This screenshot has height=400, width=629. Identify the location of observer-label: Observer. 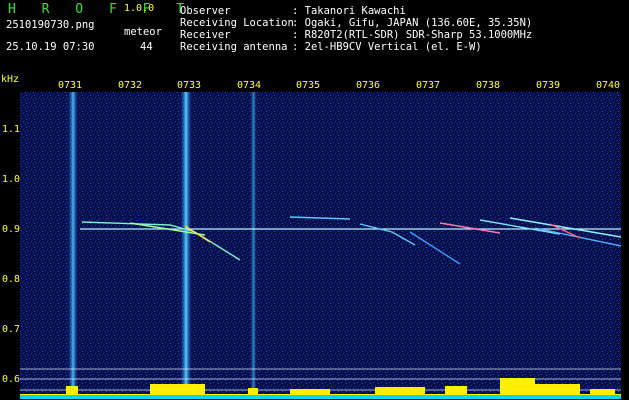
(205, 11).